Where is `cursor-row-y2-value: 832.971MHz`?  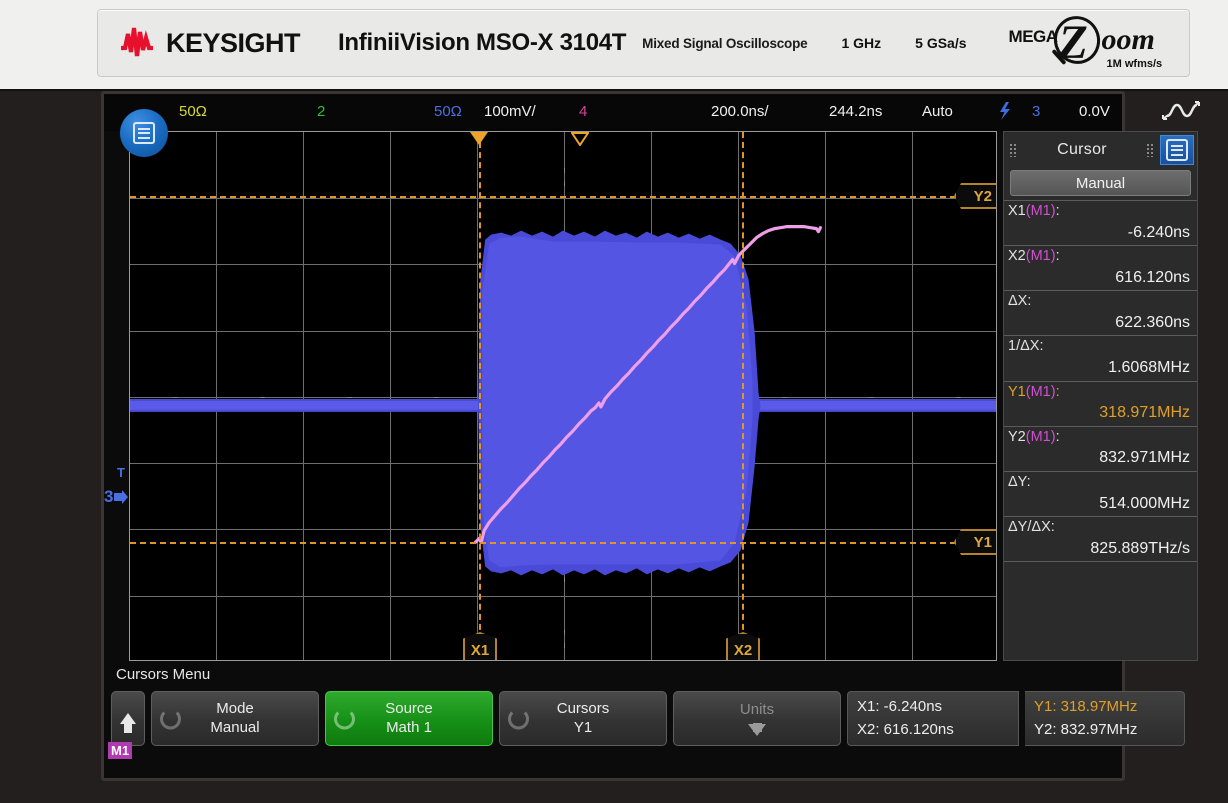 cursor-row-y2-value: 832.971MHz is located at coordinates (1144, 458).